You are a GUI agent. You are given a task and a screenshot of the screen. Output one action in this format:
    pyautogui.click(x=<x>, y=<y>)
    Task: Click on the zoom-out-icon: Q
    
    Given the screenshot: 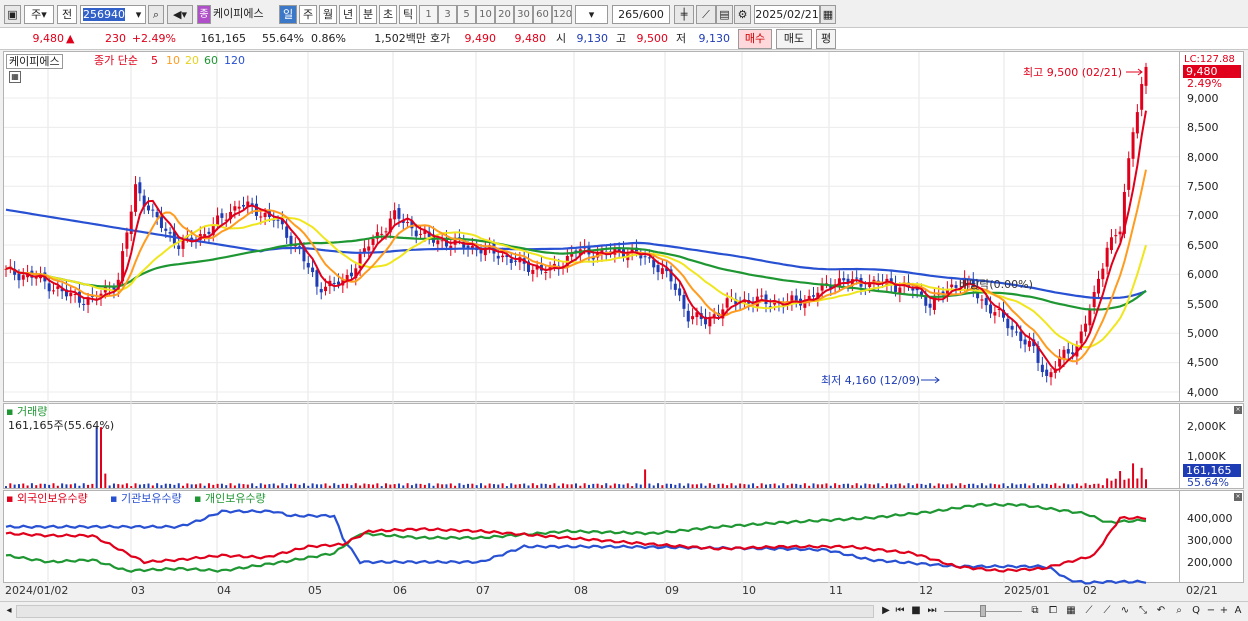 What is the action you would take?
    pyautogui.click(x=1196, y=611)
    